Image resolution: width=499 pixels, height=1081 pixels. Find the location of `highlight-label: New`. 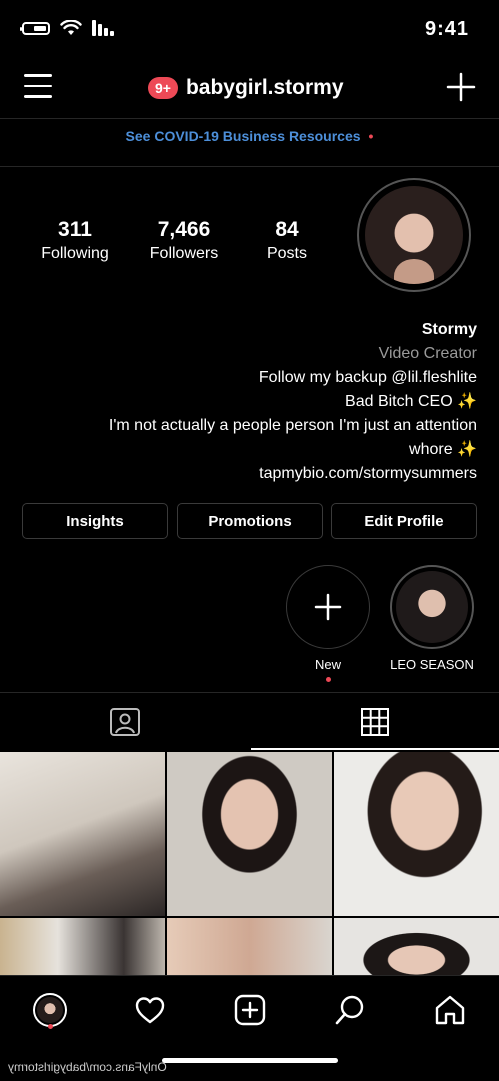

highlight-label: New is located at coordinates (327, 664).